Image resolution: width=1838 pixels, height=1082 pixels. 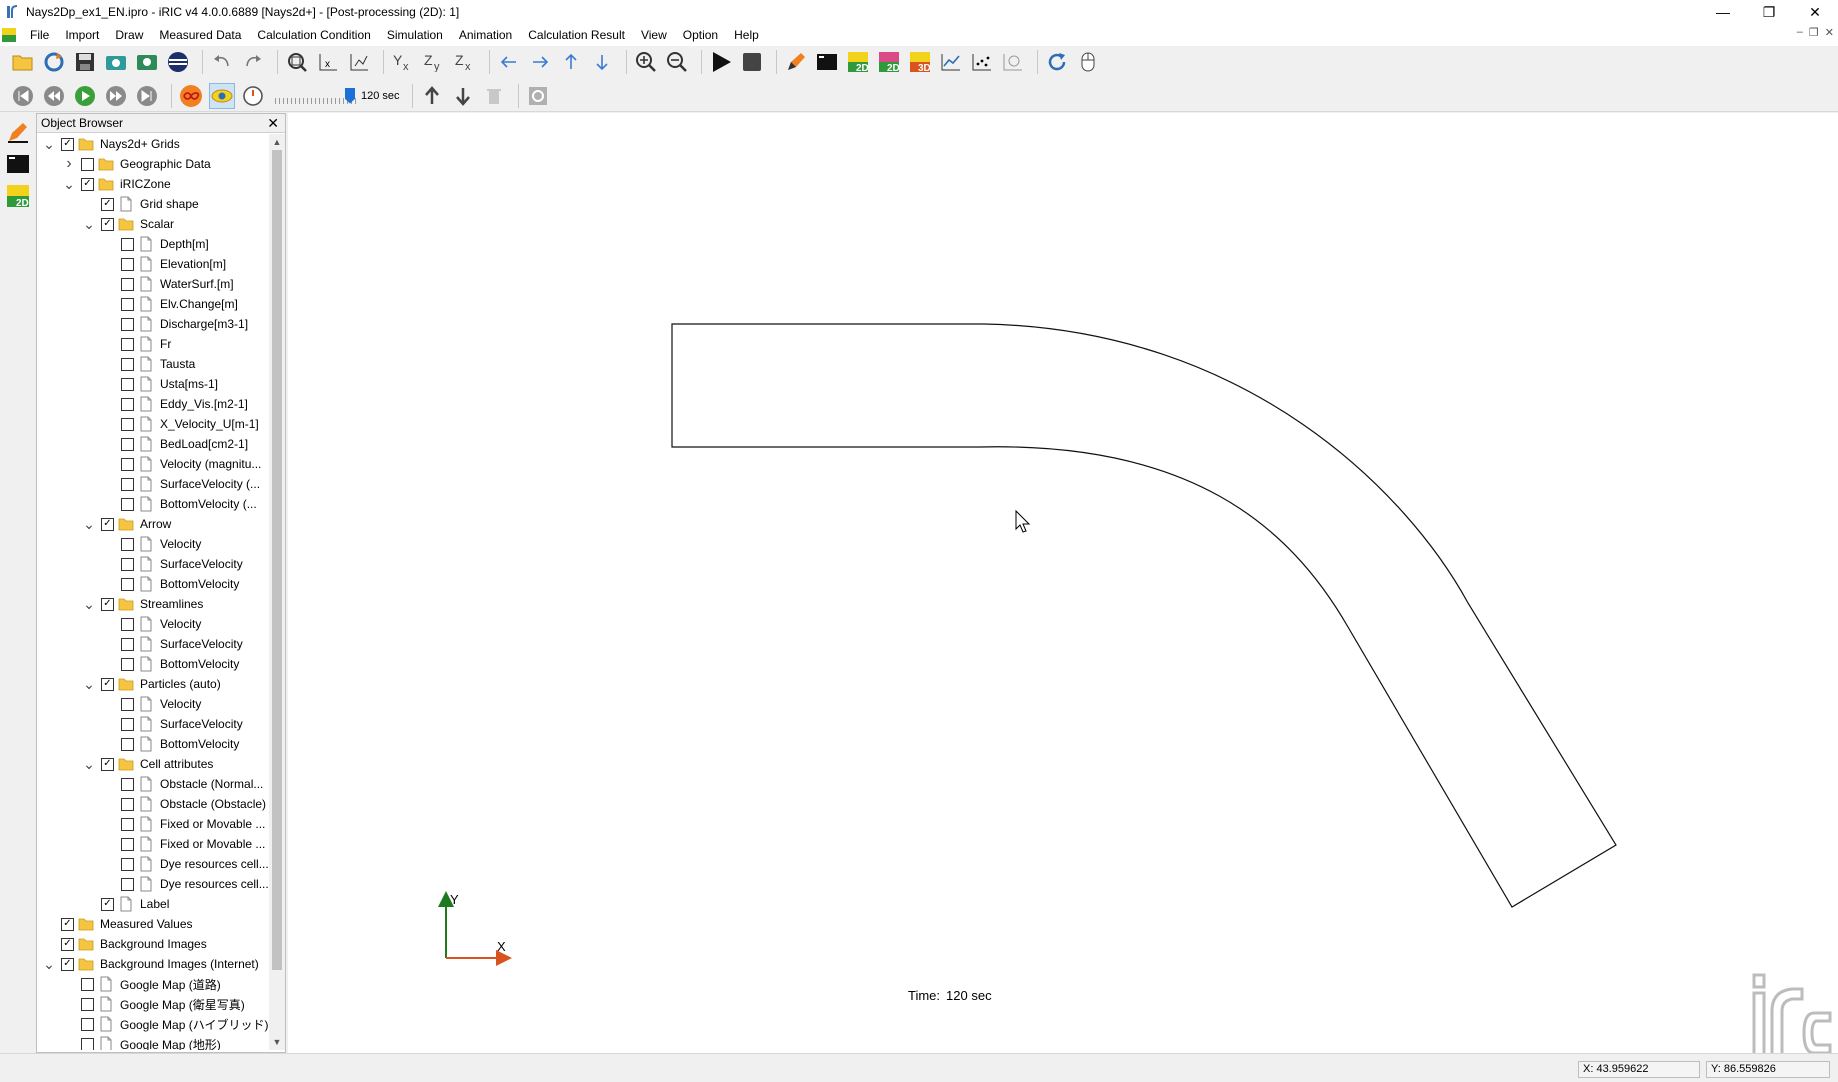 I want to click on axis-xy-button, so click(x=359, y=62).